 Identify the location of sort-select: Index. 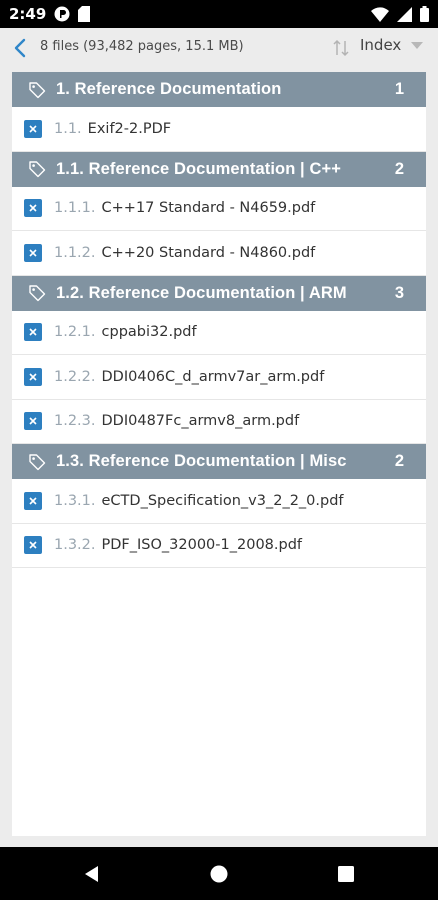
(392, 45).